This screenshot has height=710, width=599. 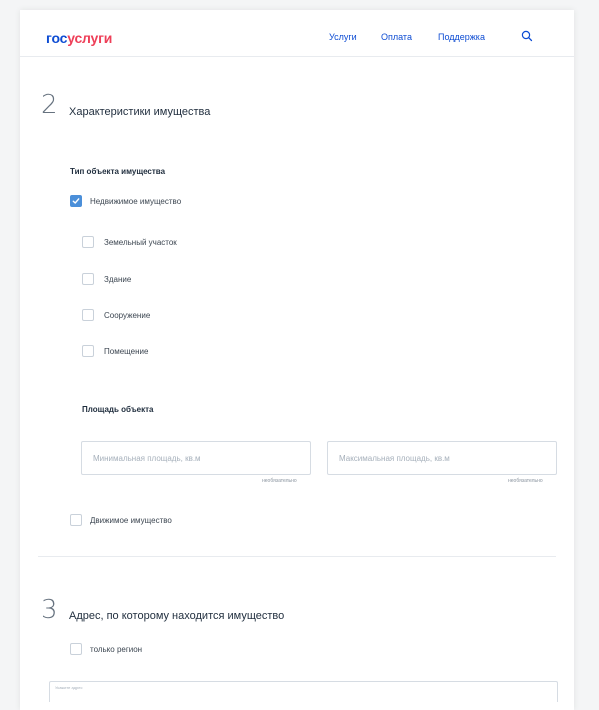 What do you see at coordinates (49, 610) in the screenshot?
I see `step-number-3: 3` at bounding box center [49, 610].